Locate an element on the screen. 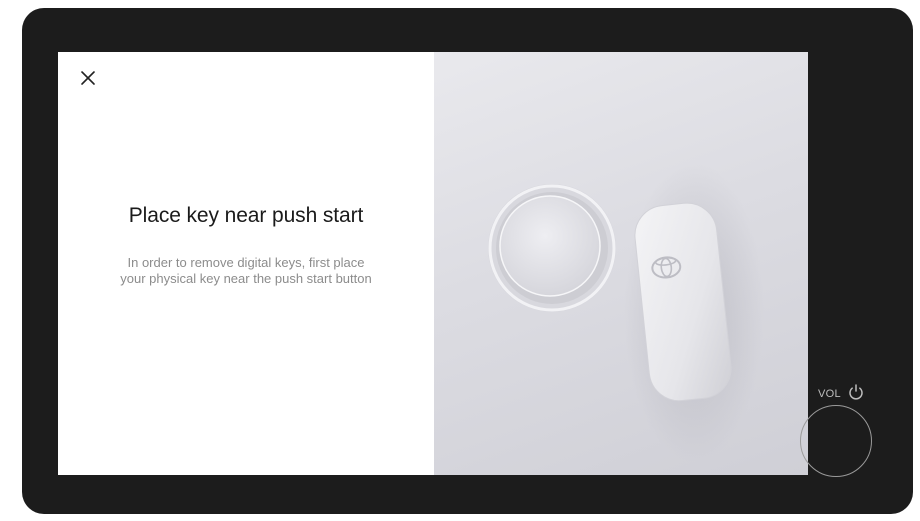  dialog-title: Place key near push start is located at coordinates (246, 215).